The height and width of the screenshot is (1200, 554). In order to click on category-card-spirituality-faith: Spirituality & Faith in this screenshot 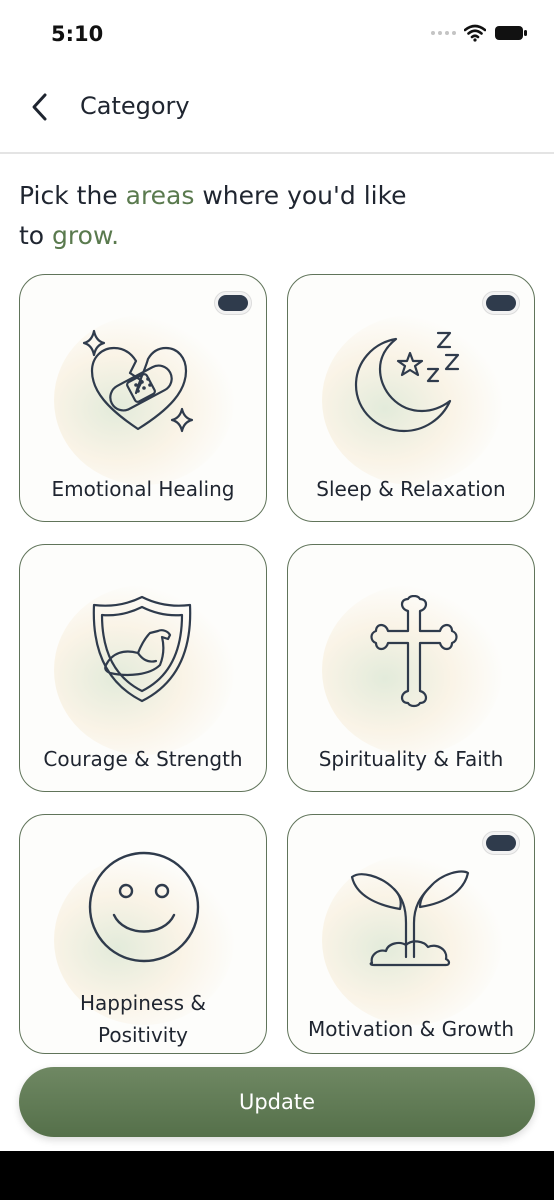, I will do `click(411, 668)`.